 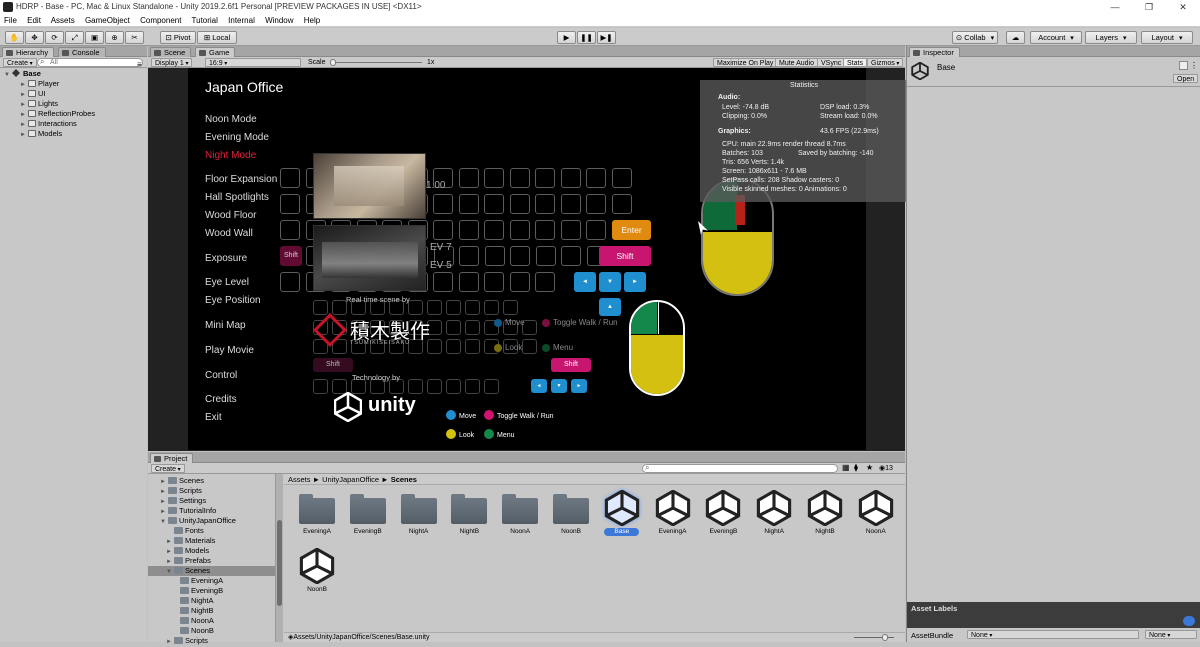 What do you see at coordinates (198, 521) in the screenshot?
I see `project-tree-item: ▼ UnityJapanOffice` at bounding box center [198, 521].